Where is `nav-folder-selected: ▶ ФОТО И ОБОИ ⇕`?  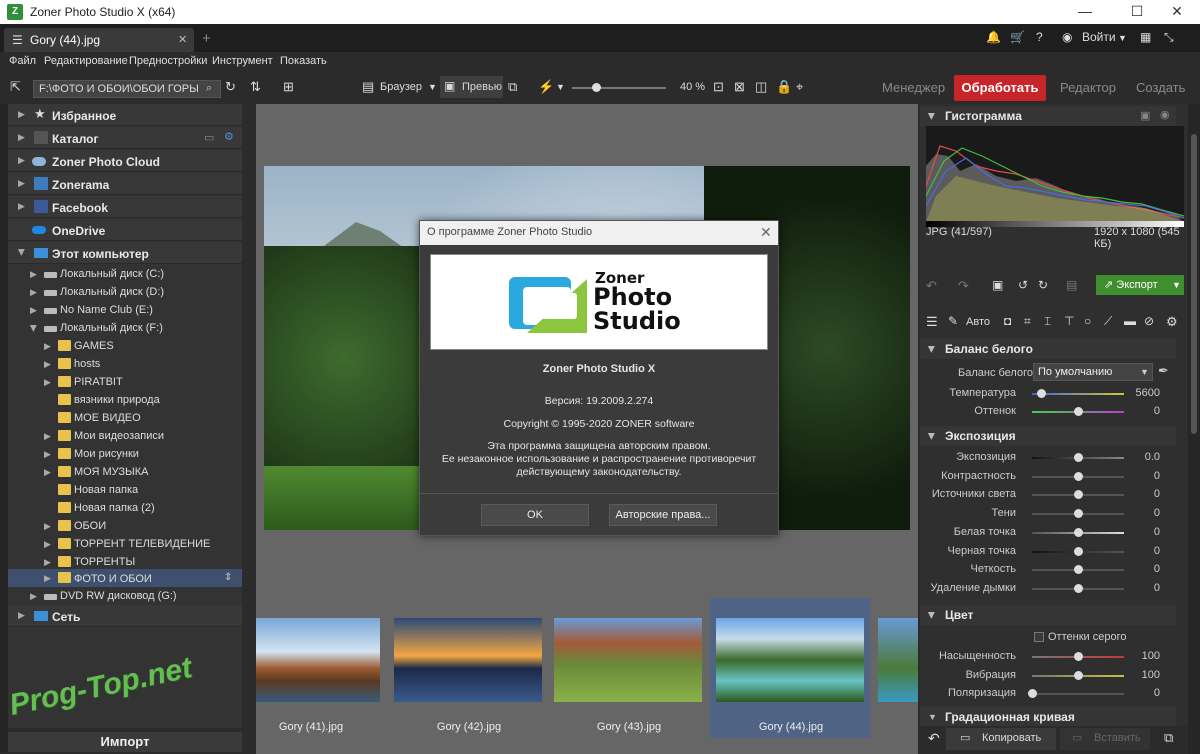
nav-folder-selected: ▶ ФОТО И ОБОИ ⇕ is located at coordinates (125, 579).